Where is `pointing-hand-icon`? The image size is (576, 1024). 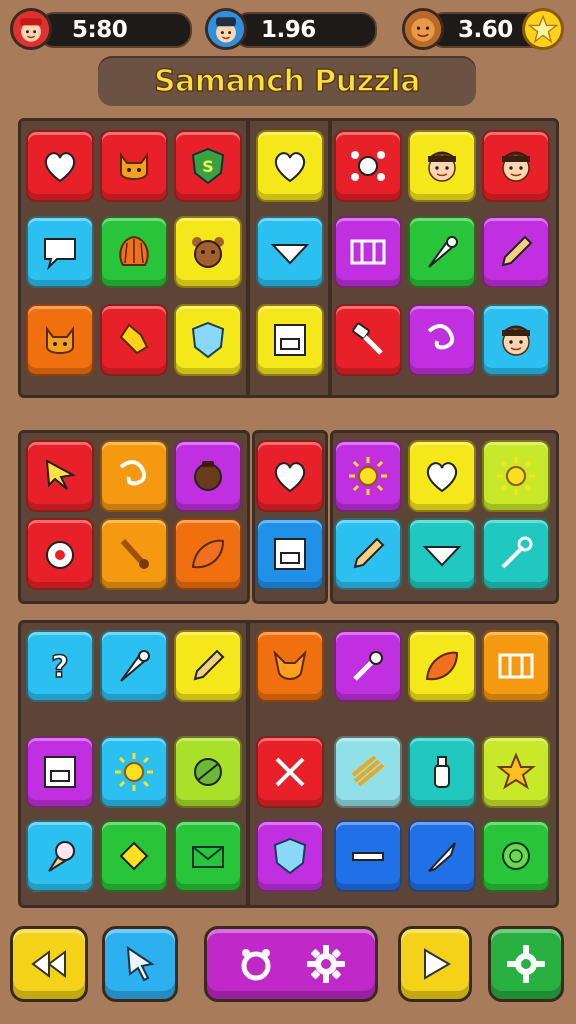 pointing-hand-icon is located at coordinates (134, 339).